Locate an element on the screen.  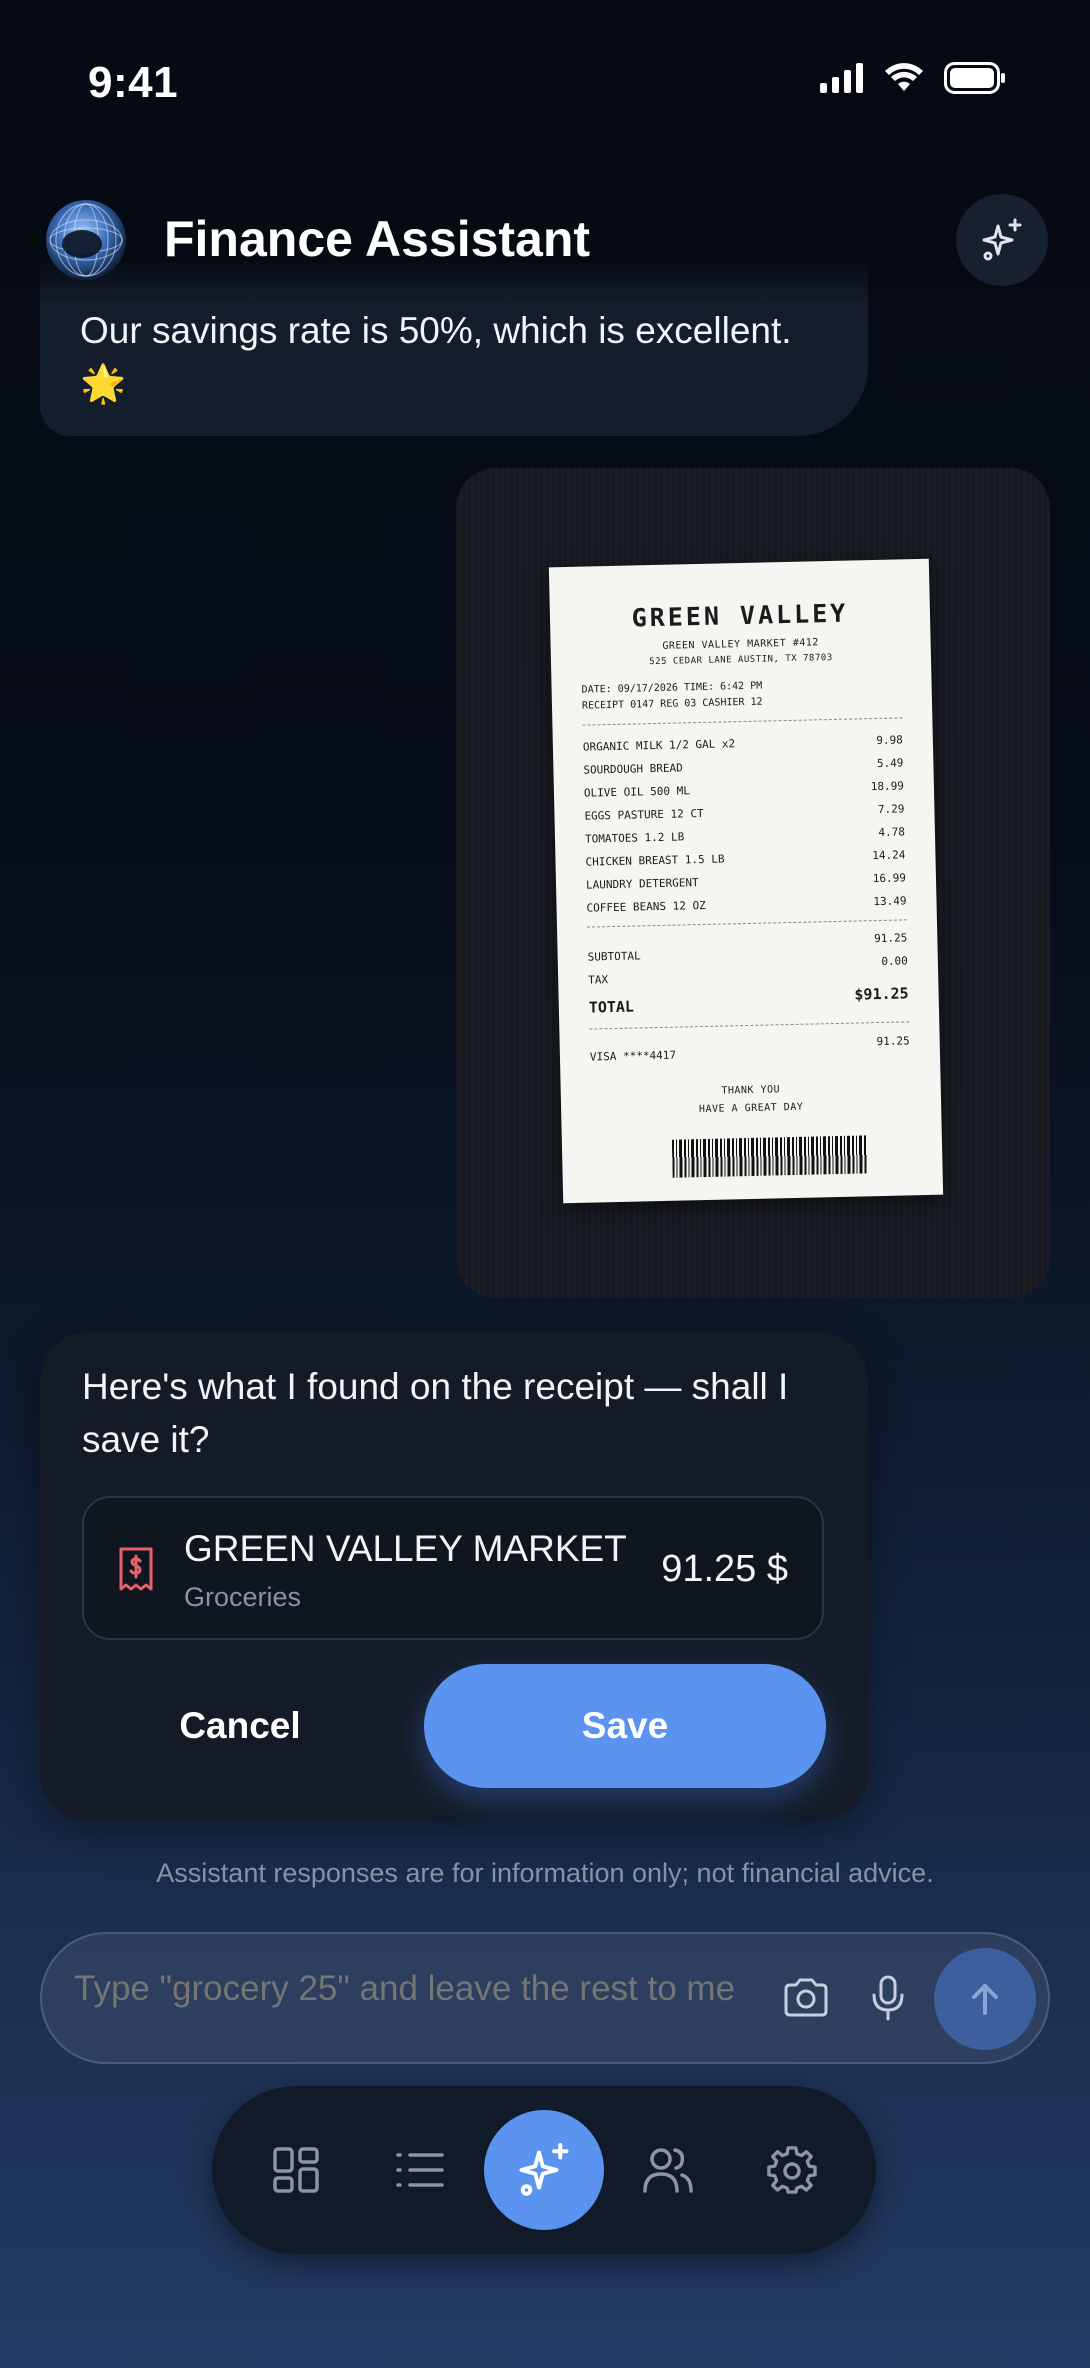
assistant-avatar is located at coordinates (86, 240).